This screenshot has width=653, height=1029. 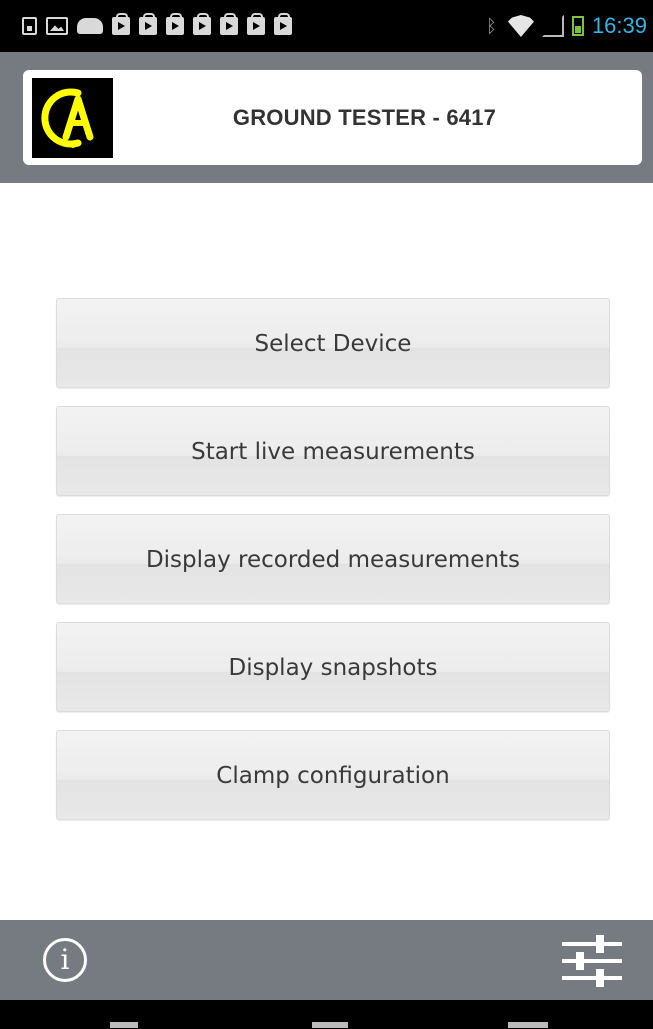 I want to click on bottom-toolbar: i, so click(x=326, y=960).